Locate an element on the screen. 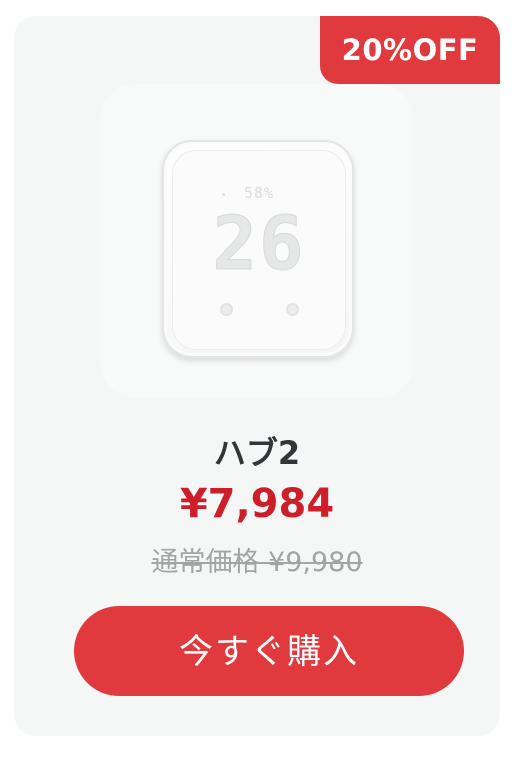 This screenshot has width=522, height=766. sale-price: ¥7,984 is located at coordinates (257, 504).